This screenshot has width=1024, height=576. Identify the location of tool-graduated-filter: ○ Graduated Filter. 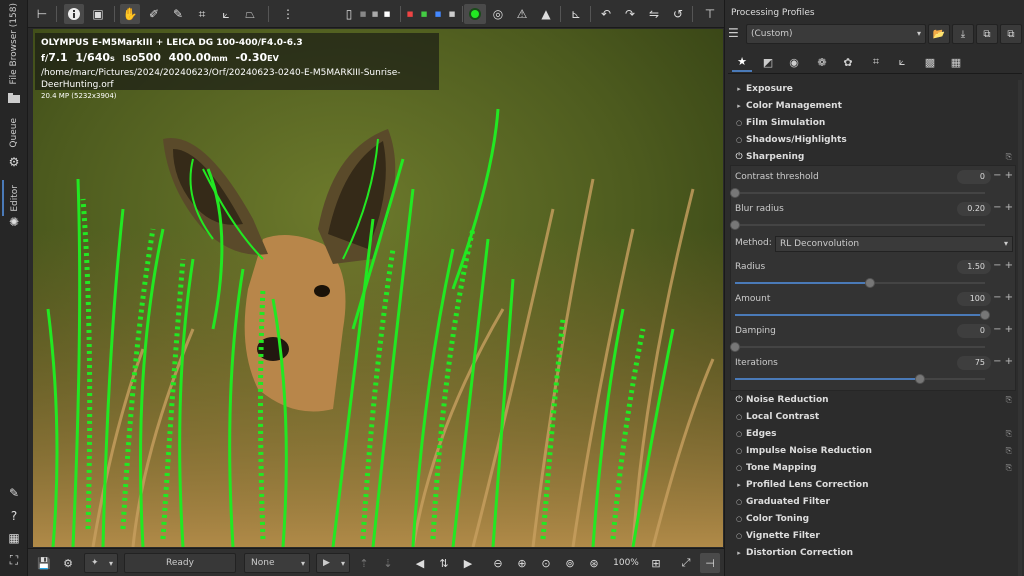
(872, 501).